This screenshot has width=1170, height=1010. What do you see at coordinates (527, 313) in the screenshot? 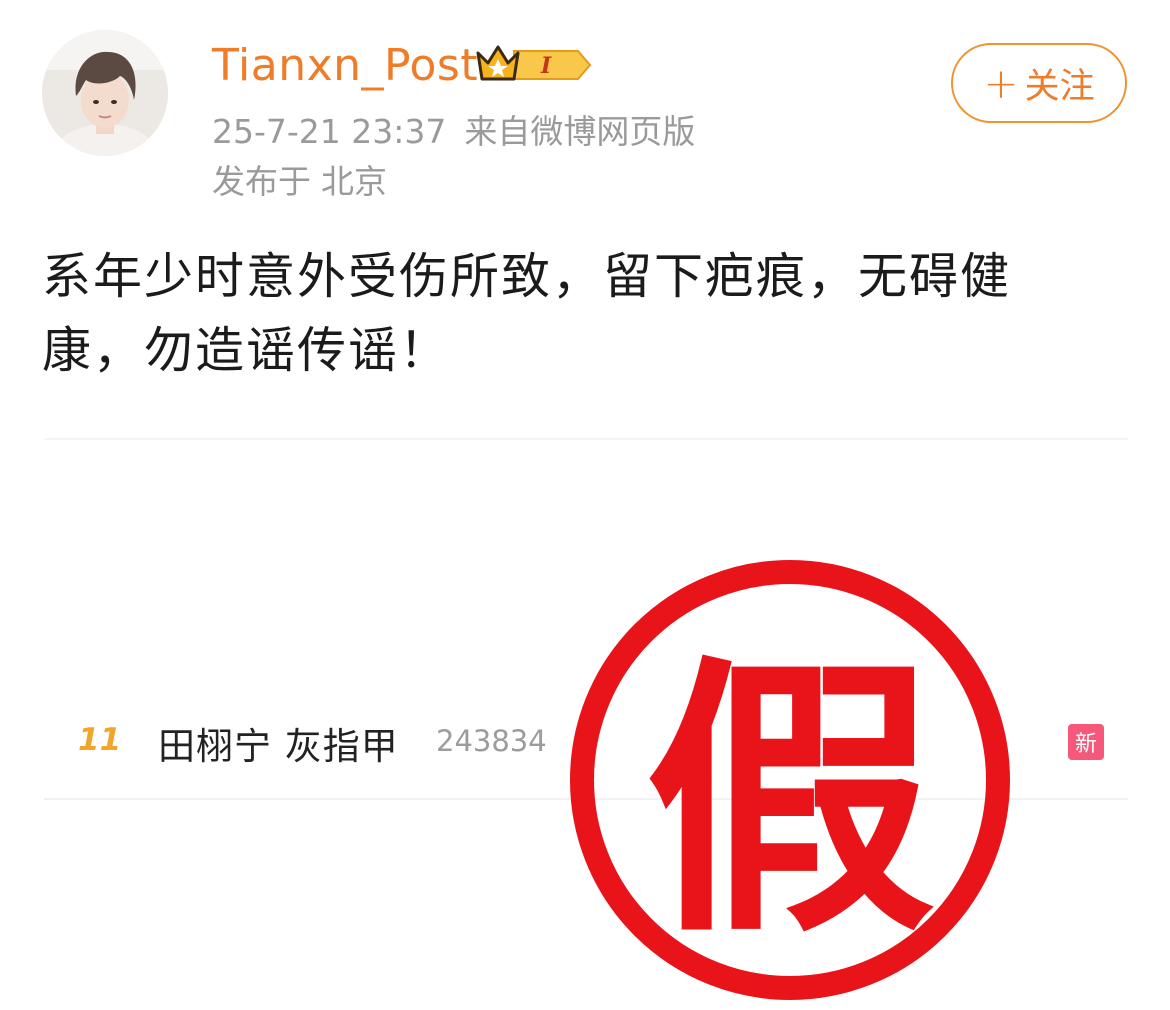
I see `post-body-text: 系年少时意外受伤所致，留下疤痕，无碍健康，勿造谣传谣！` at bounding box center [527, 313].